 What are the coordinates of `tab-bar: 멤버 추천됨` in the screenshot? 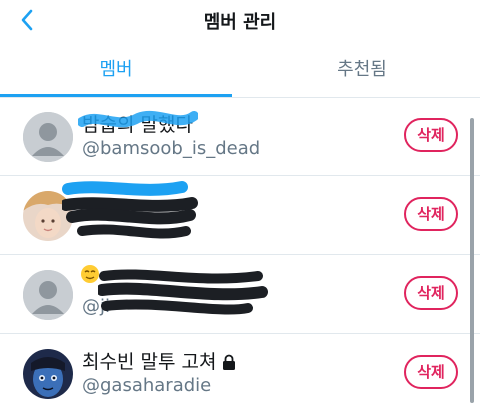 It's located at (240, 72).